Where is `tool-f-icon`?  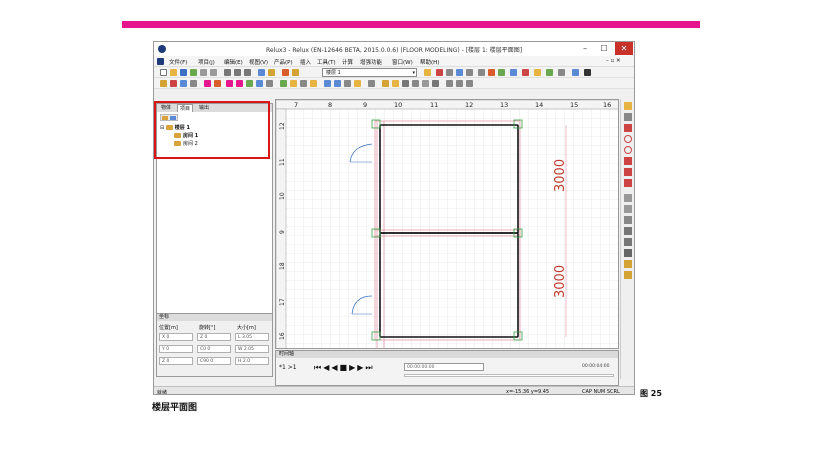 tool-f-icon is located at coordinates (628, 253).